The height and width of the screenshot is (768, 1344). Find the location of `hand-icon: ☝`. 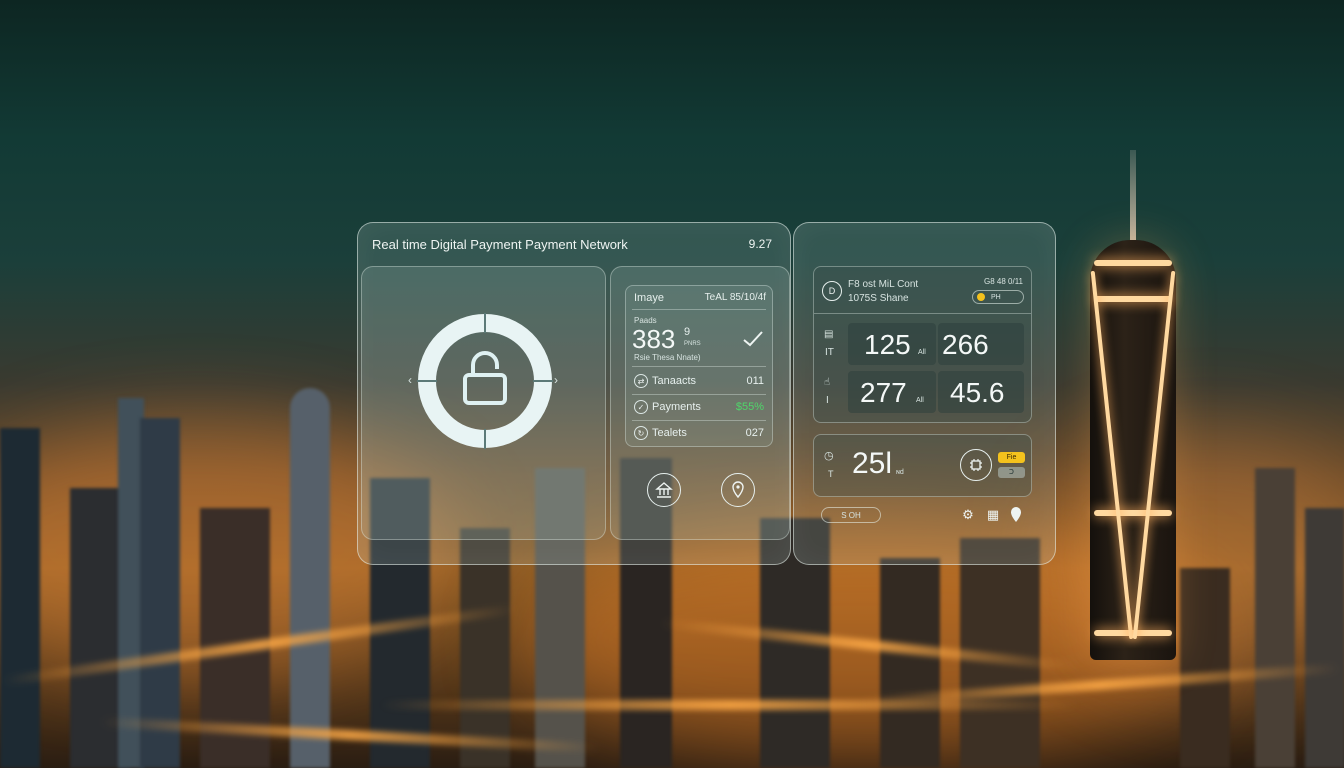

hand-icon: ☝ is located at coordinates (827, 382).